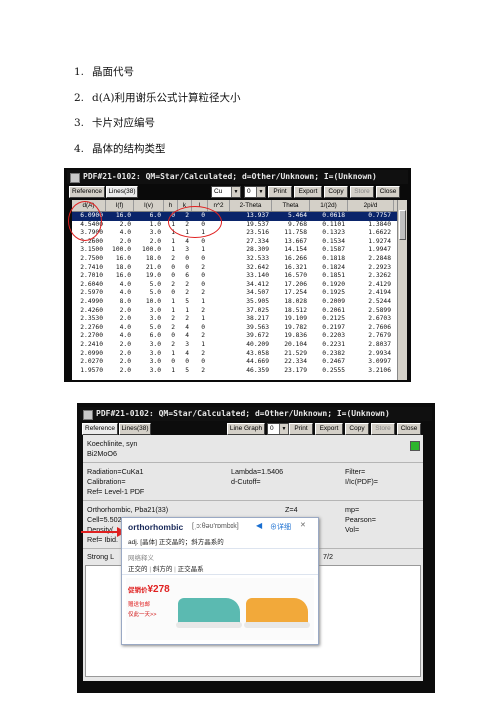  I want to click on ad-price-label: 促销价, so click(138, 590).